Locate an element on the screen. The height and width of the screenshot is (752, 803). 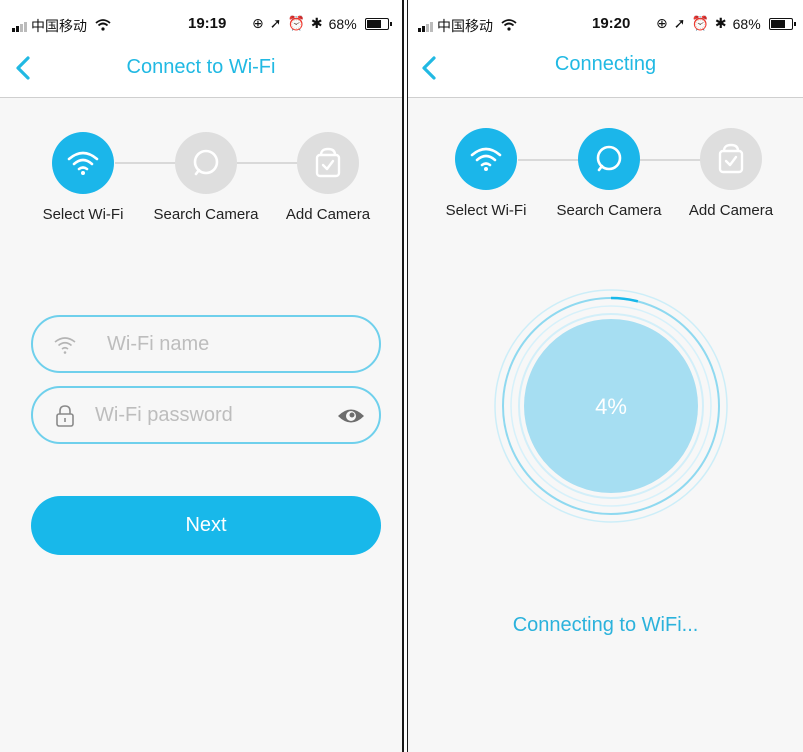
wifi-password-field is located at coordinates (206, 415).